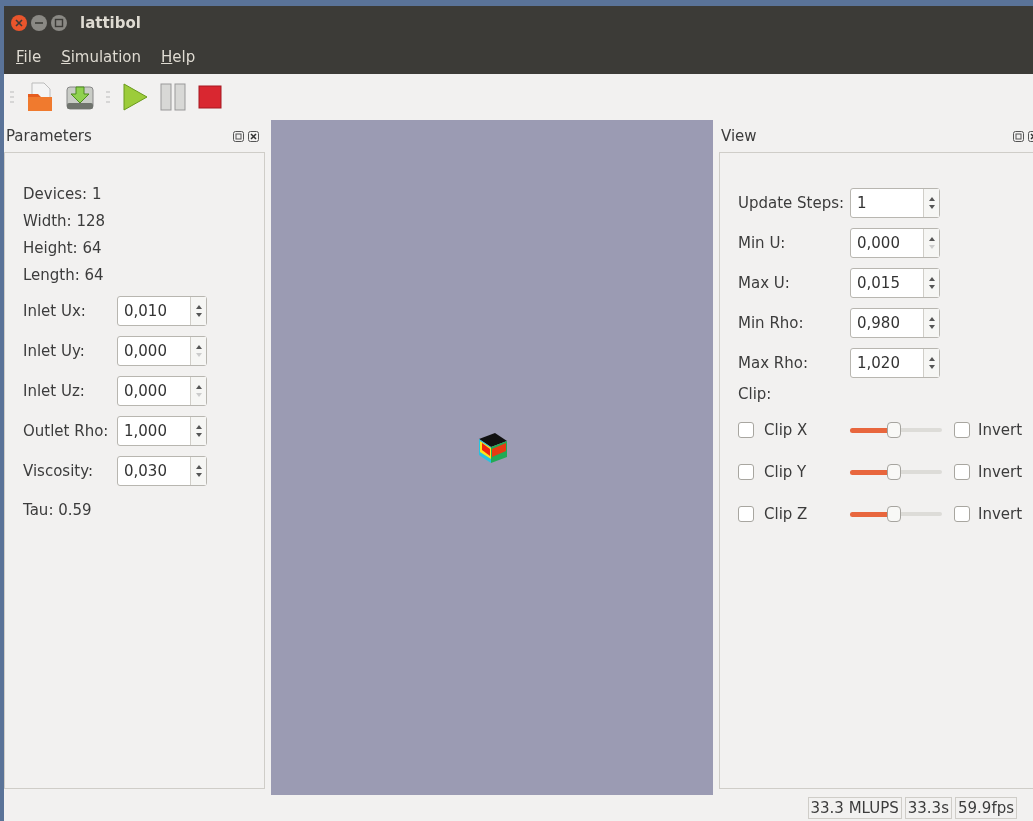 Image resolution: width=1033 pixels, height=821 pixels. Describe the element at coordinates (39, 23) in the screenshot. I see `minimize-icon` at that location.